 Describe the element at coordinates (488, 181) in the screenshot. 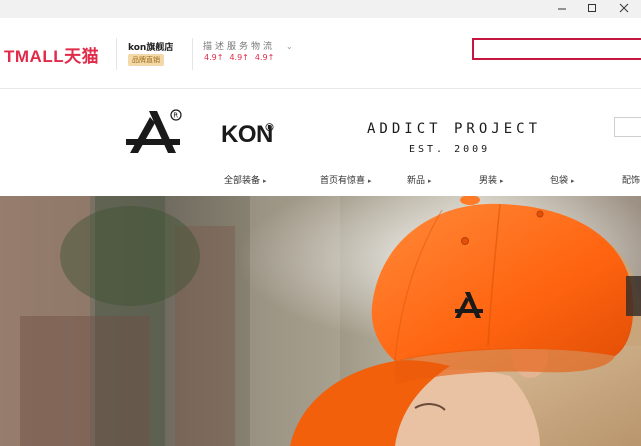

I see `nav-item-label: 男装` at that location.